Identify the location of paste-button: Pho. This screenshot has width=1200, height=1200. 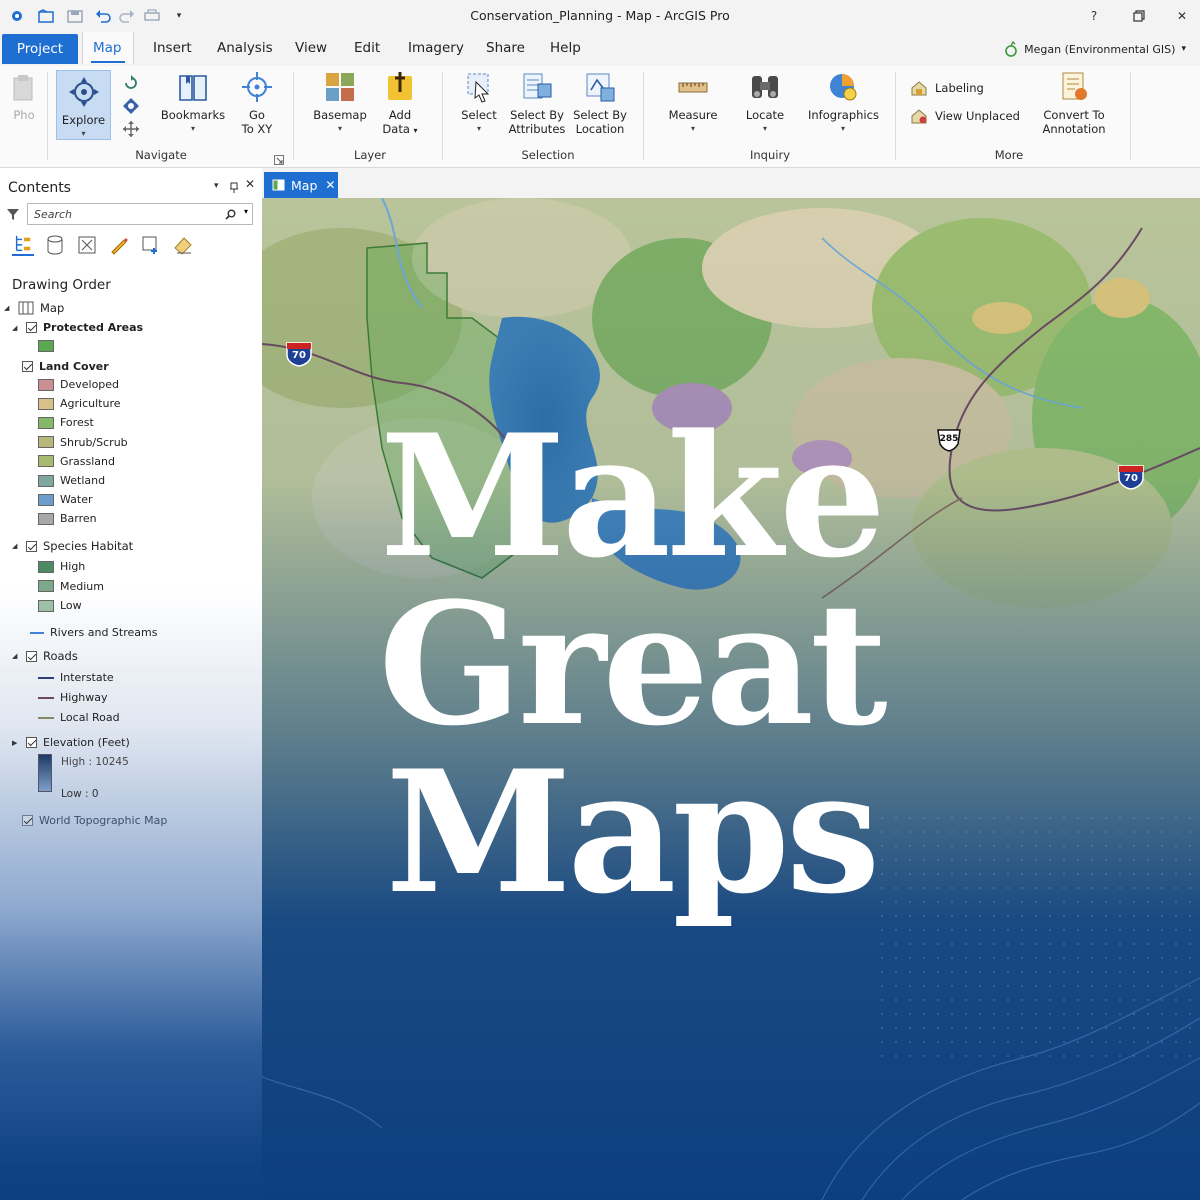
(24, 96).